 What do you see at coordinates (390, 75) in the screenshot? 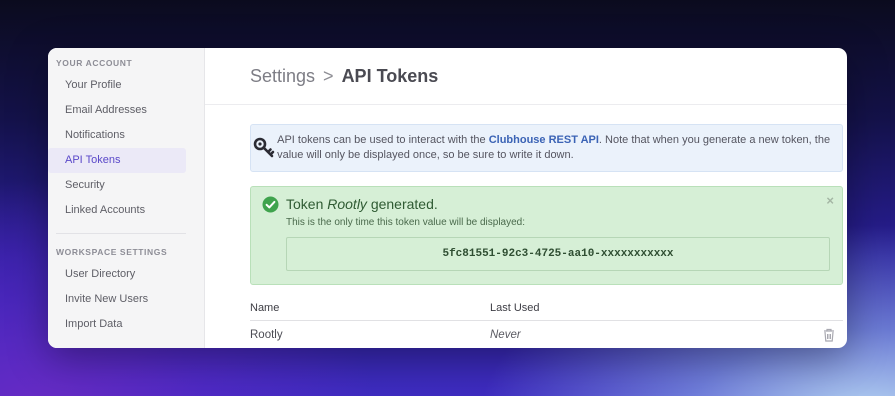
I see `page-title: API Tokens` at bounding box center [390, 75].